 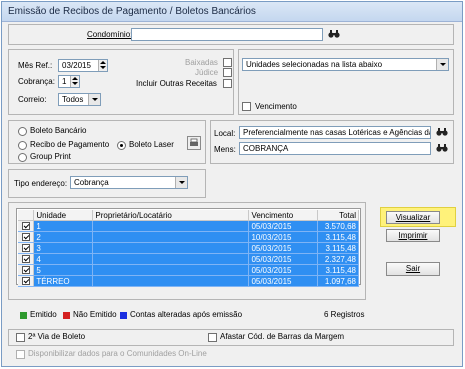 I want to click on condominio-input, so click(x=227, y=34).